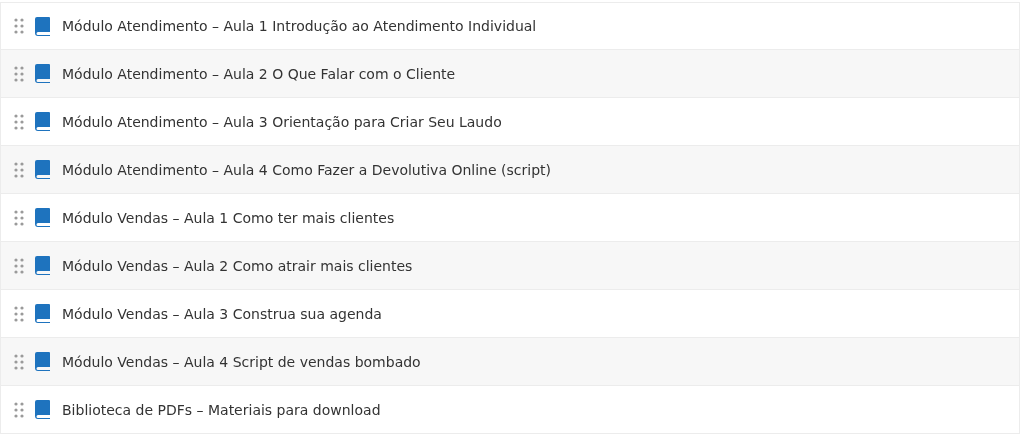 This screenshot has height=444, width=1024. Describe the element at coordinates (510, 218) in the screenshot. I see `lesson-row: Módulo Vendas – Aula 1 Como ter mais clientes` at that location.